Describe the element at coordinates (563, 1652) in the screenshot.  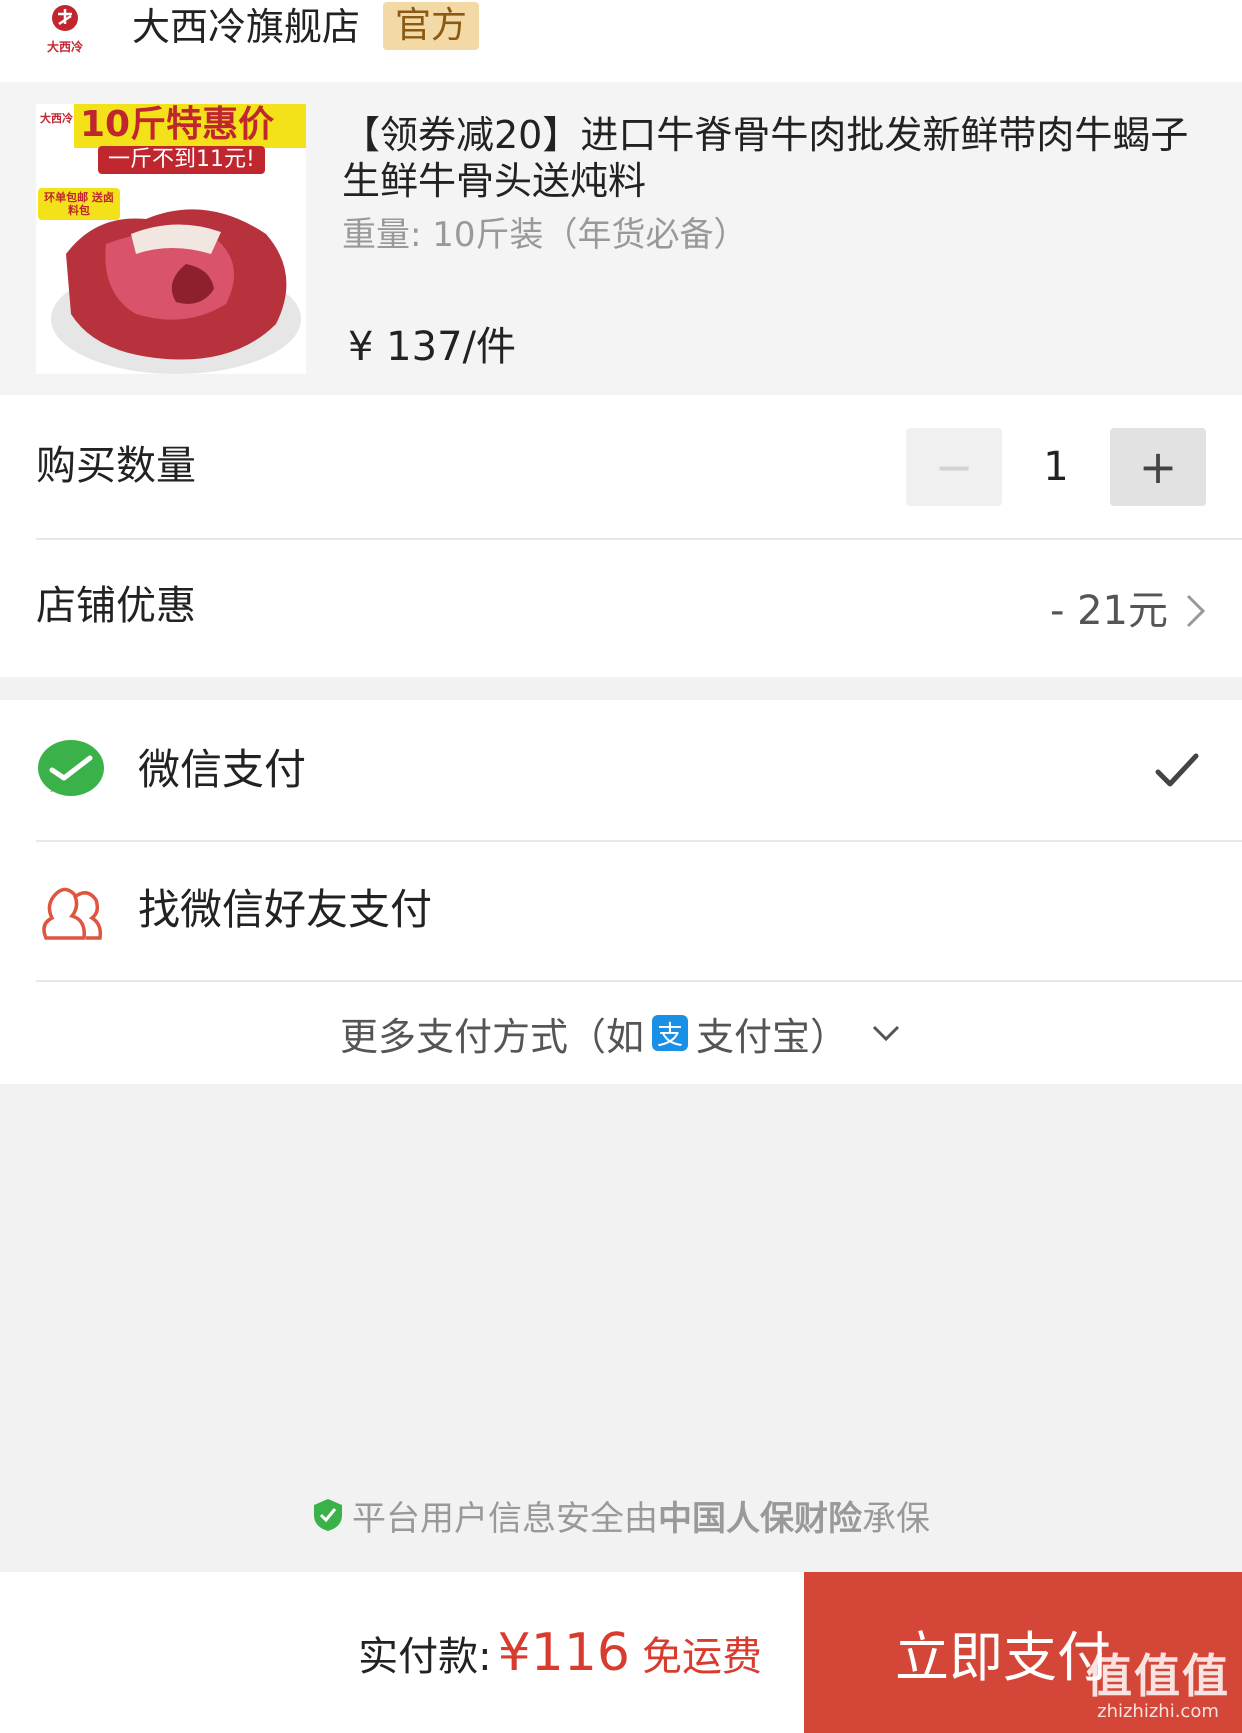
I see `total-amount: ¥116` at that location.